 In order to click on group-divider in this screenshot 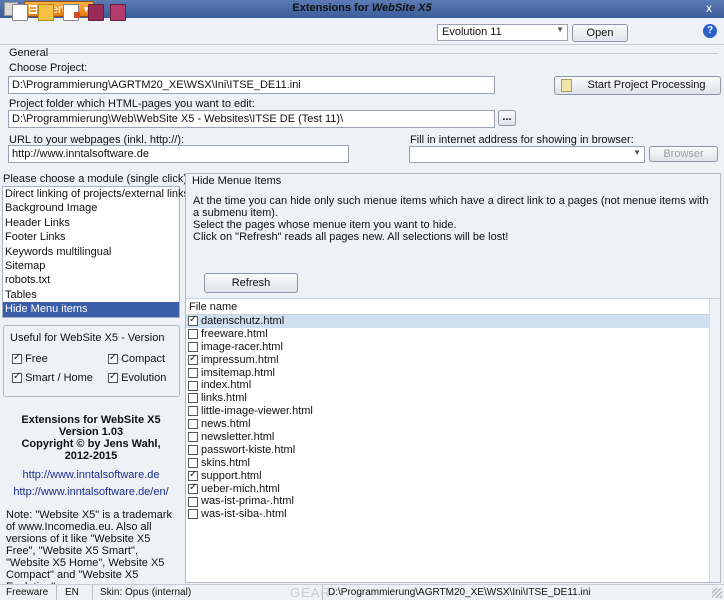, I will do `click(383, 53)`.